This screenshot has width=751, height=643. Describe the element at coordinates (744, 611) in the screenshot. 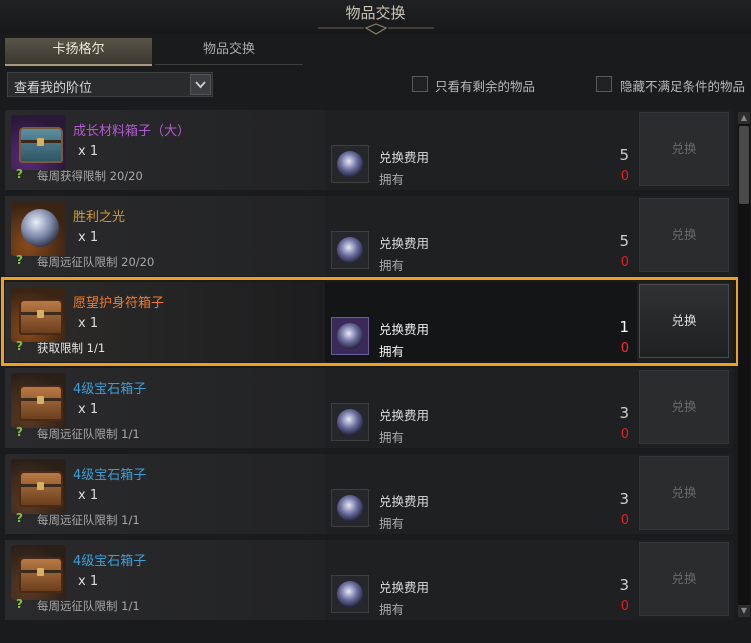

I see `scroll-down-arrow-icon: ▼` at that location.